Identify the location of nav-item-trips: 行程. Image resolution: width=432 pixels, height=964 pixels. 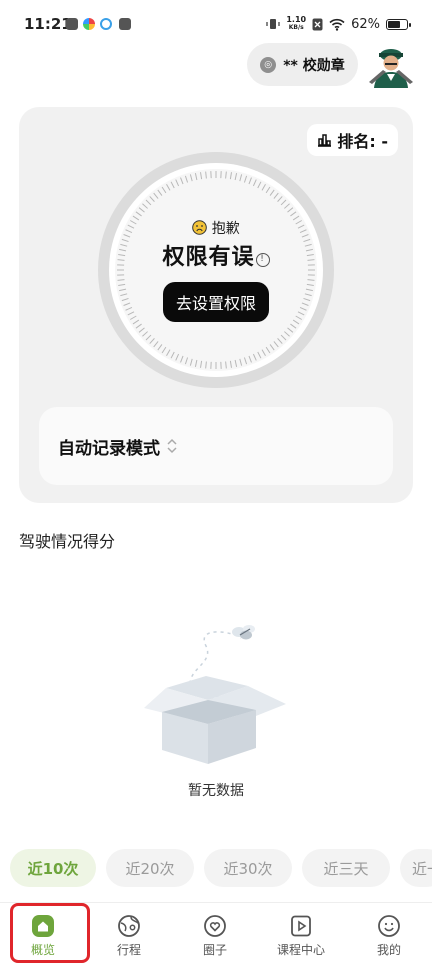
(129, 933).